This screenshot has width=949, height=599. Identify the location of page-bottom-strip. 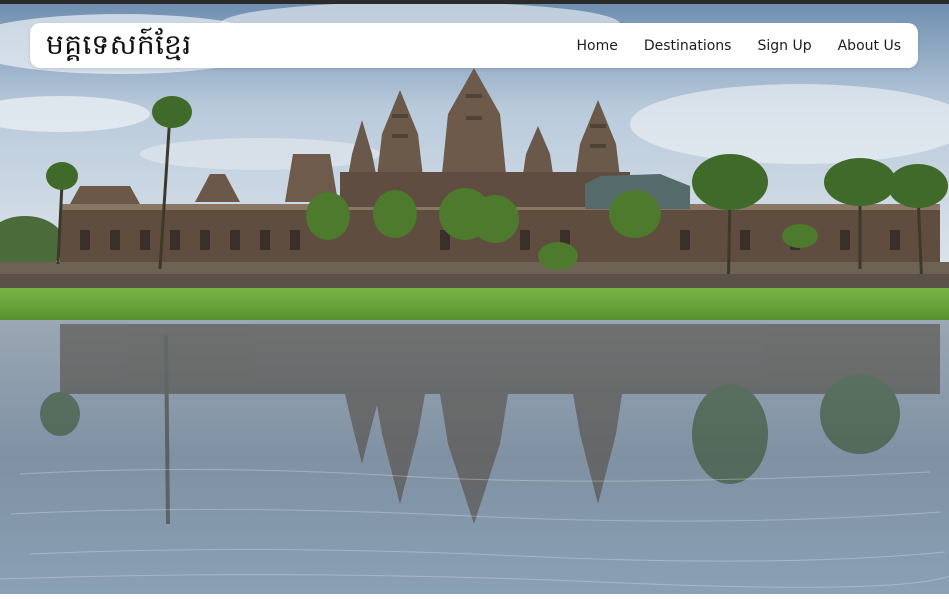
(474, 596).